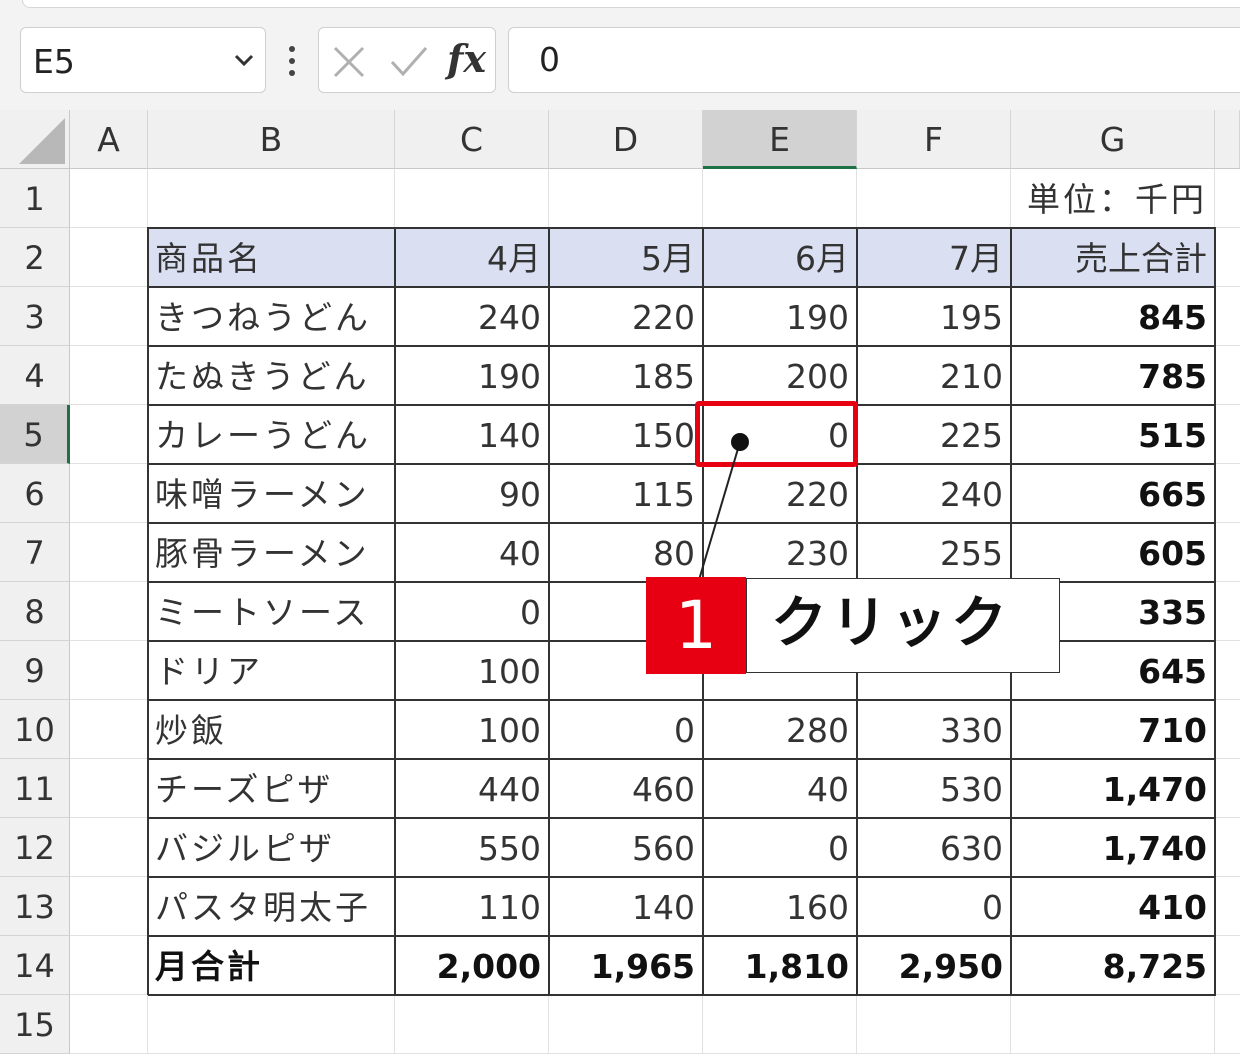 The width and height of the screenshot is (1240, 1056). Describe the element at coordinates (934, 257) in the screenshot. I see `table-header-cell: 7月` at that location.